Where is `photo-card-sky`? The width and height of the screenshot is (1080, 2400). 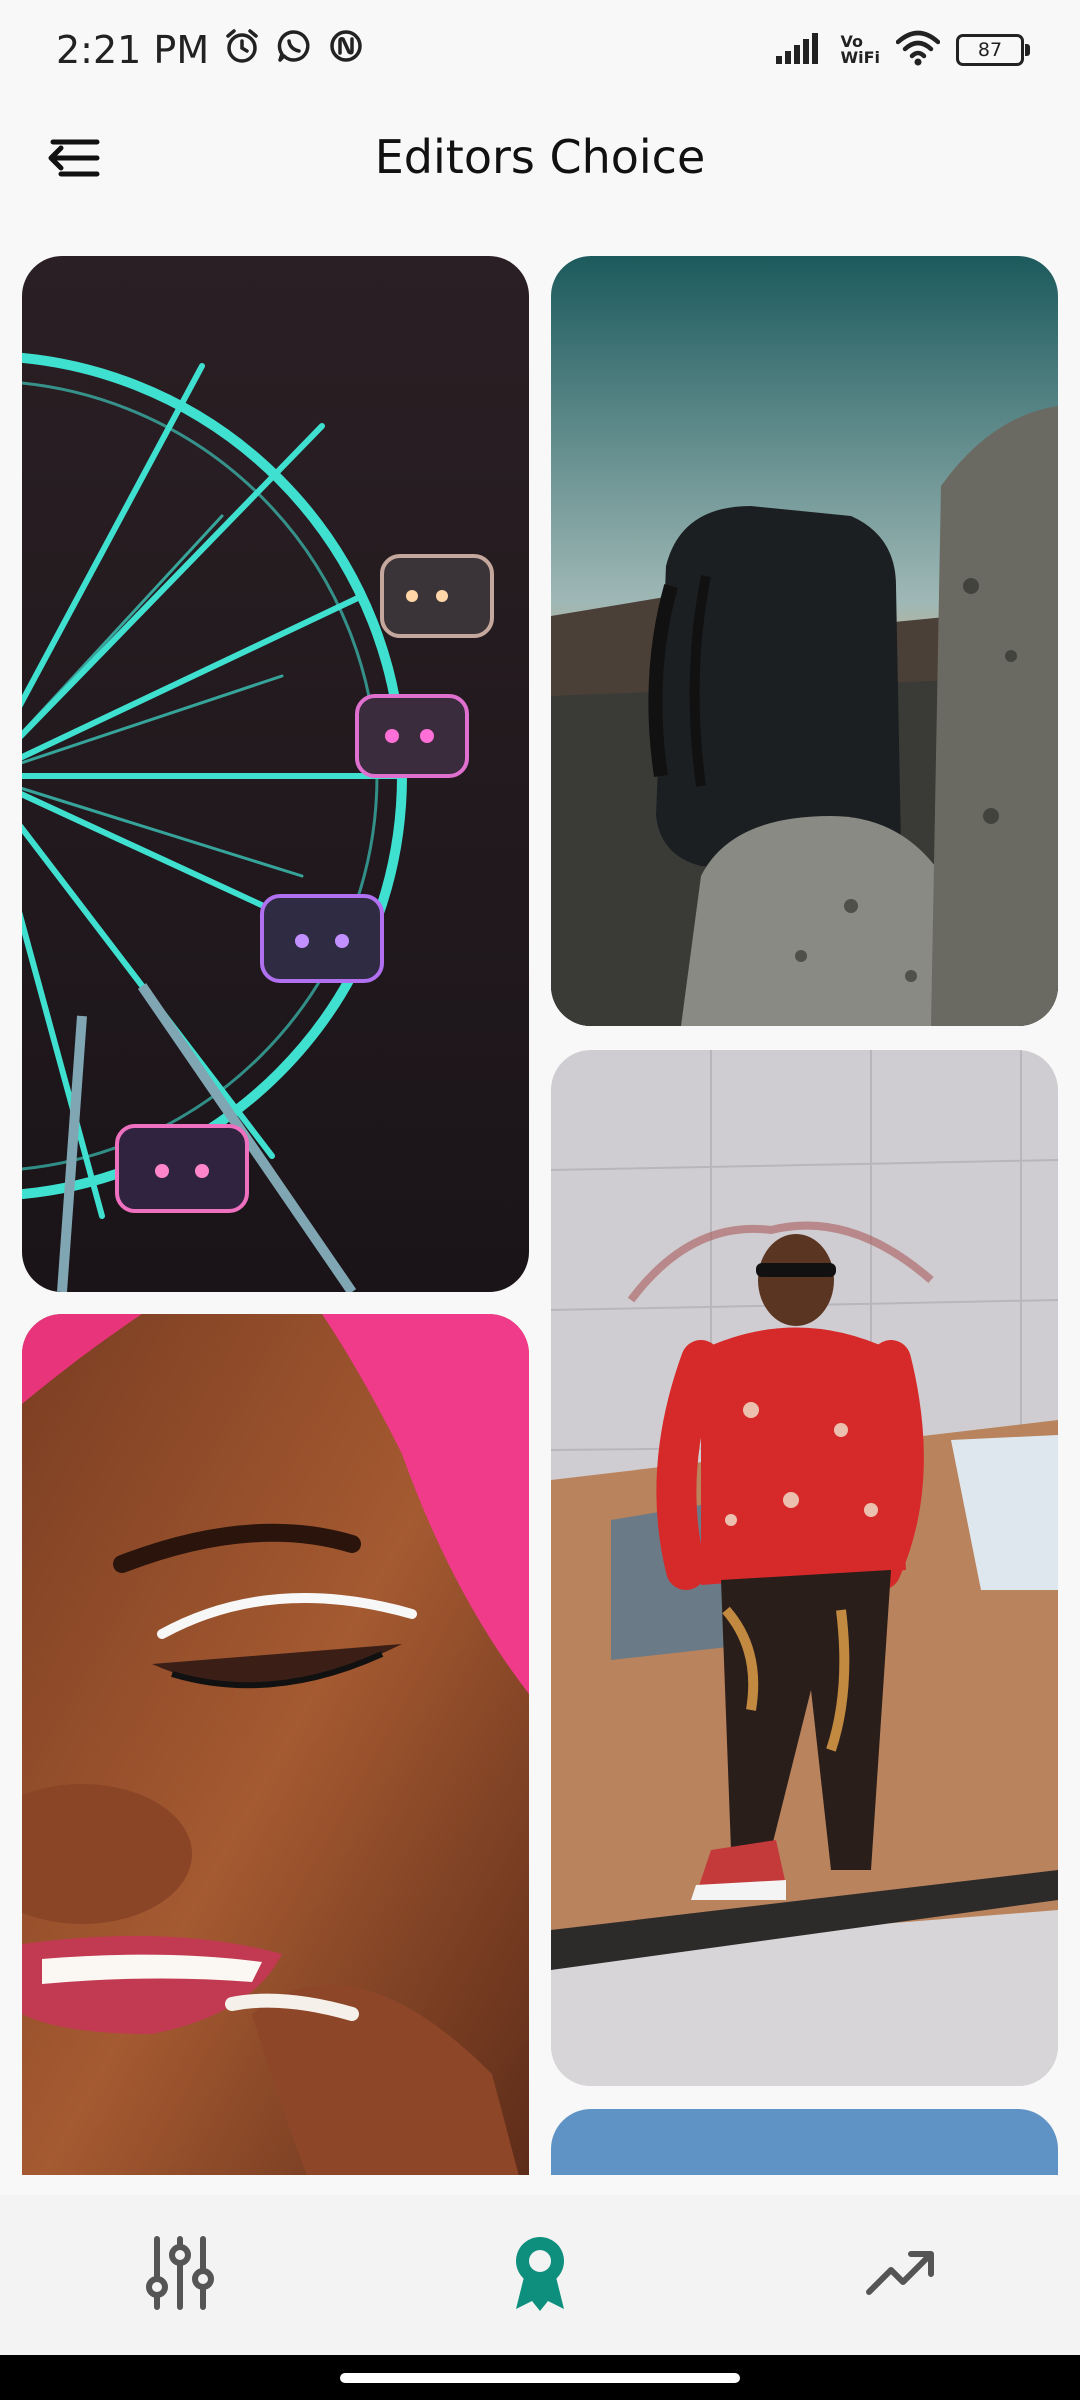 photo-card-sky is located at coordinates (804, 2142).